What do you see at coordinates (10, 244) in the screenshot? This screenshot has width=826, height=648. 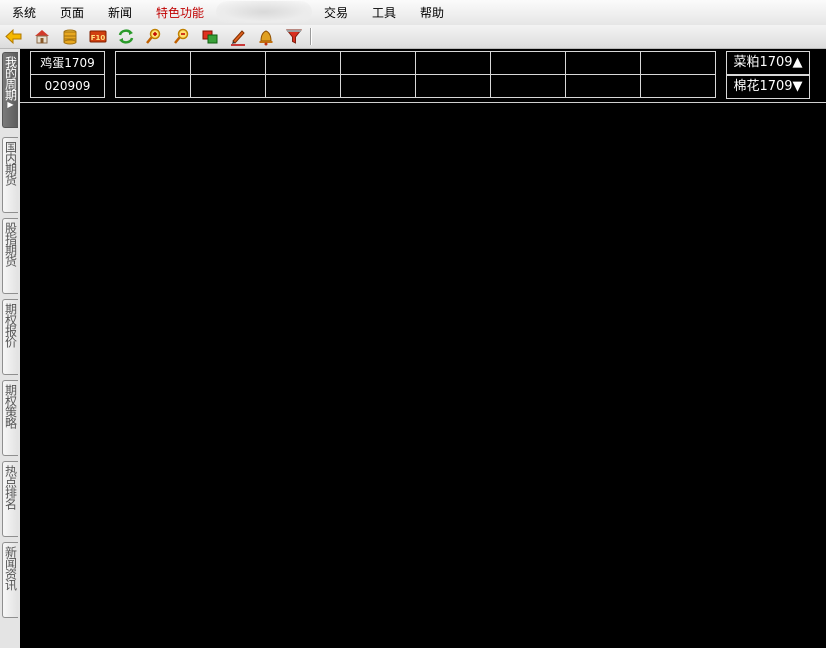 I see `tab-label: 股指期货` at bounding box center [10, 244].